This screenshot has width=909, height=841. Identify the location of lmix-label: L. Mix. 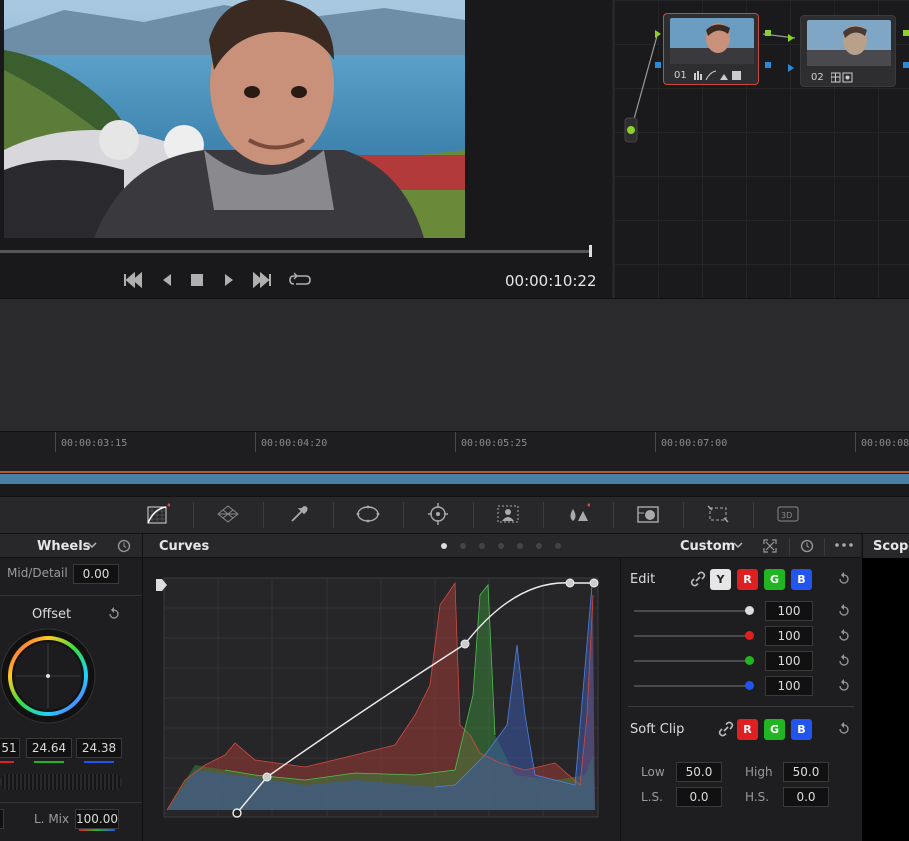
(52, 819).